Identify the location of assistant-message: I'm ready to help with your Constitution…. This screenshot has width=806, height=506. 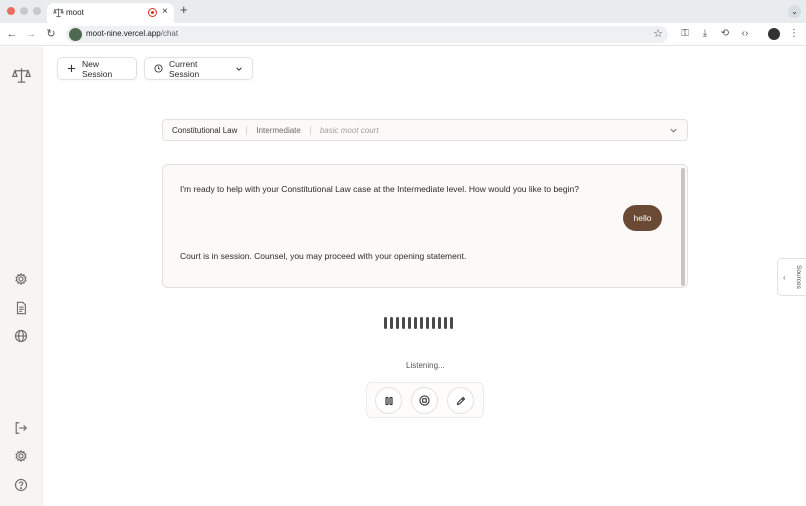
(379, 189).